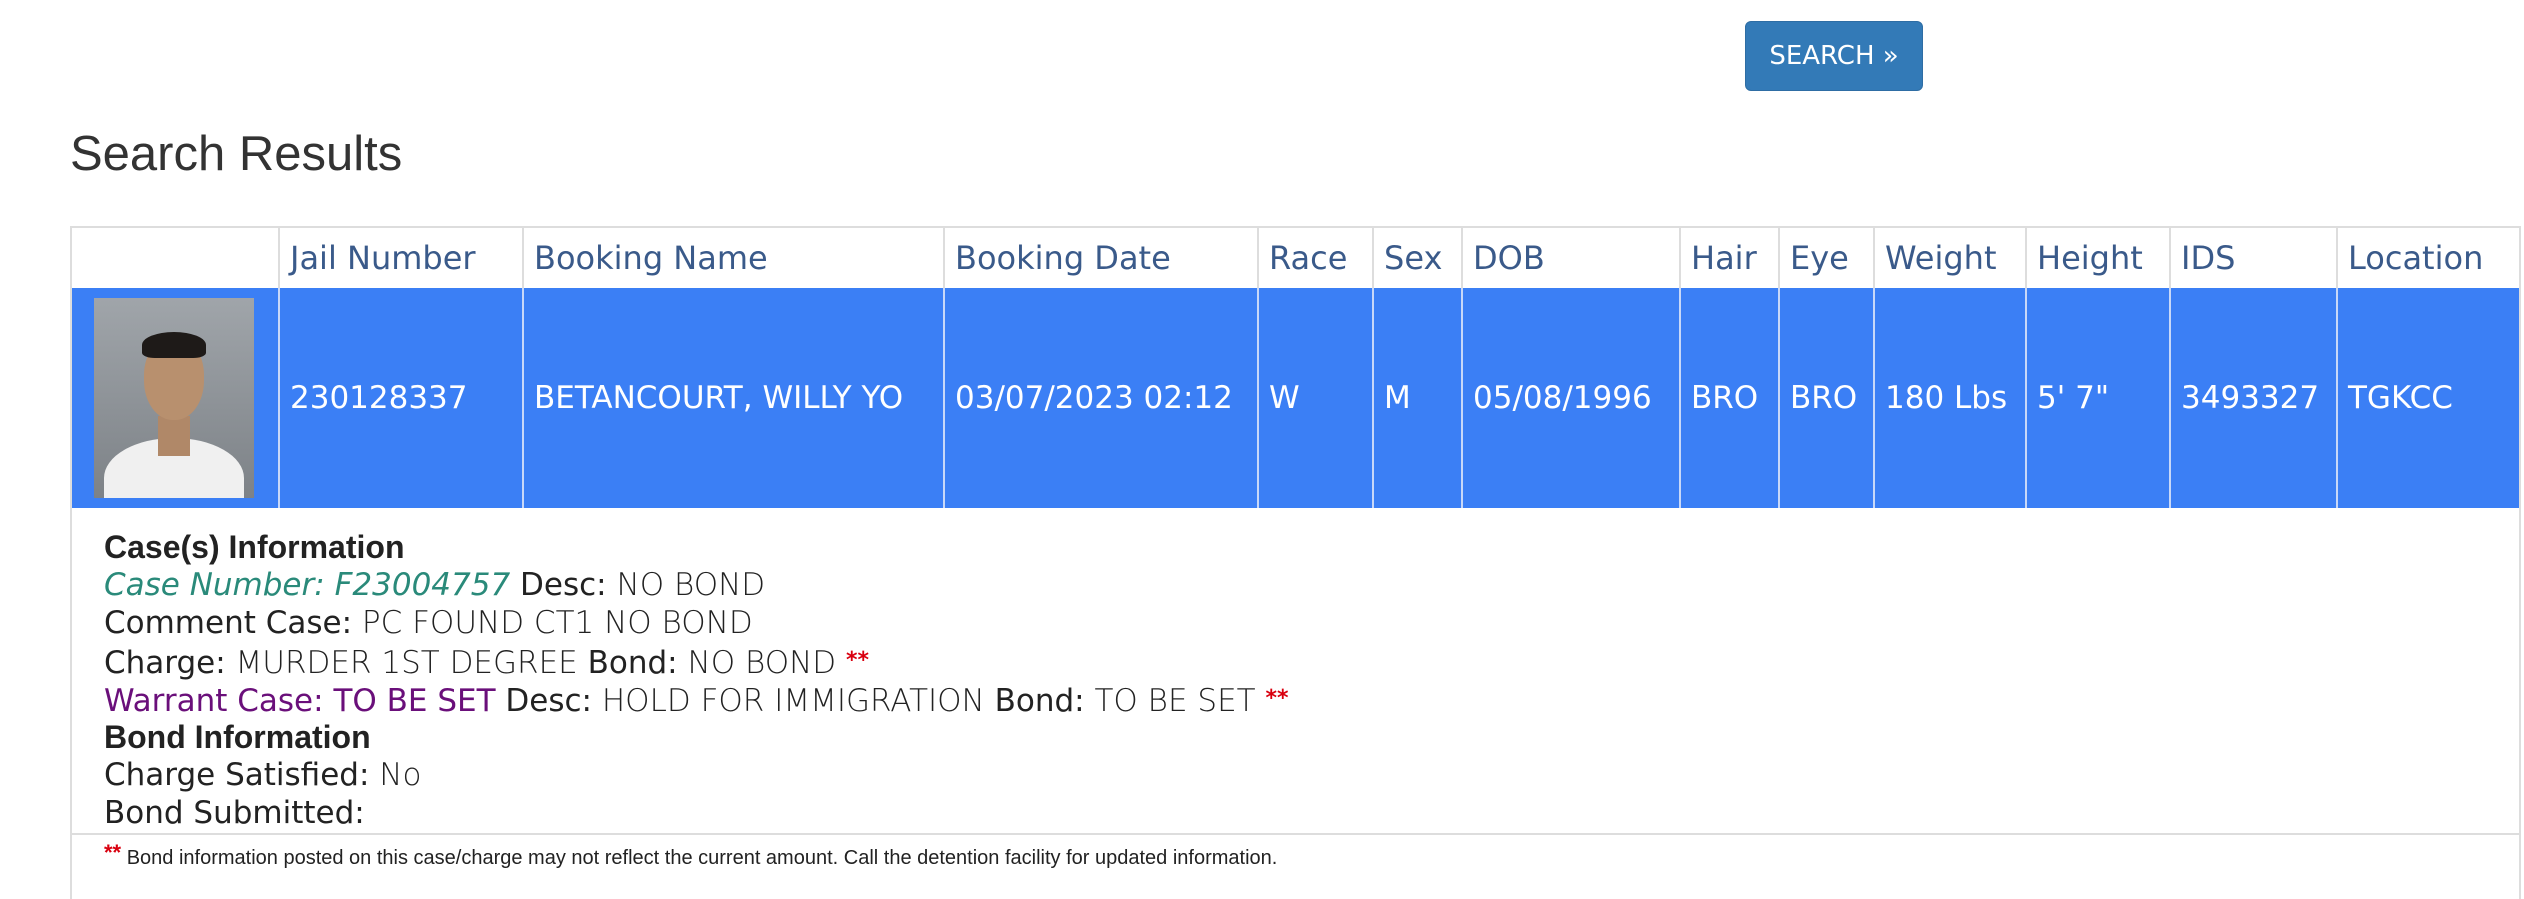 Image resolution: width=2524 pixels, height=899 pixels. Describe the element at coordinates (2254, 398) in the screenshot. I see `ids-cell: 3493327` at that location.